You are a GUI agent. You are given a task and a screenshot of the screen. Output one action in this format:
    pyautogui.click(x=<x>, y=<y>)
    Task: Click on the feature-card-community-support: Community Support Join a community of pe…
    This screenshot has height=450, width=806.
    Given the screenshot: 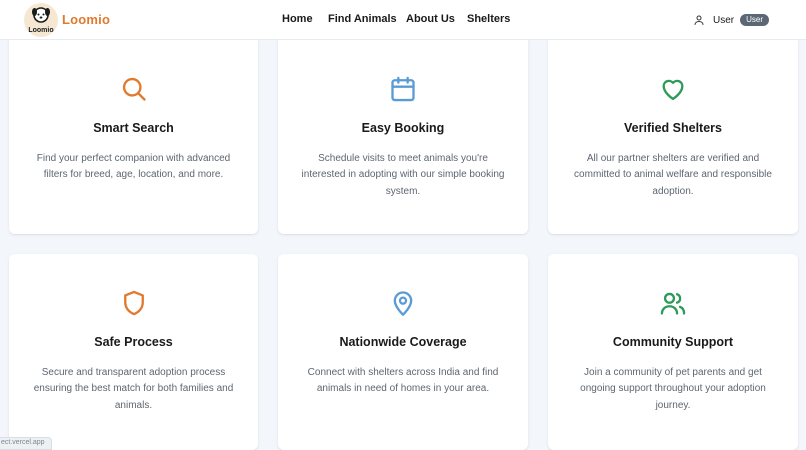 What is the action you would take?
    pyautogui.click(x=673, y=352)
    